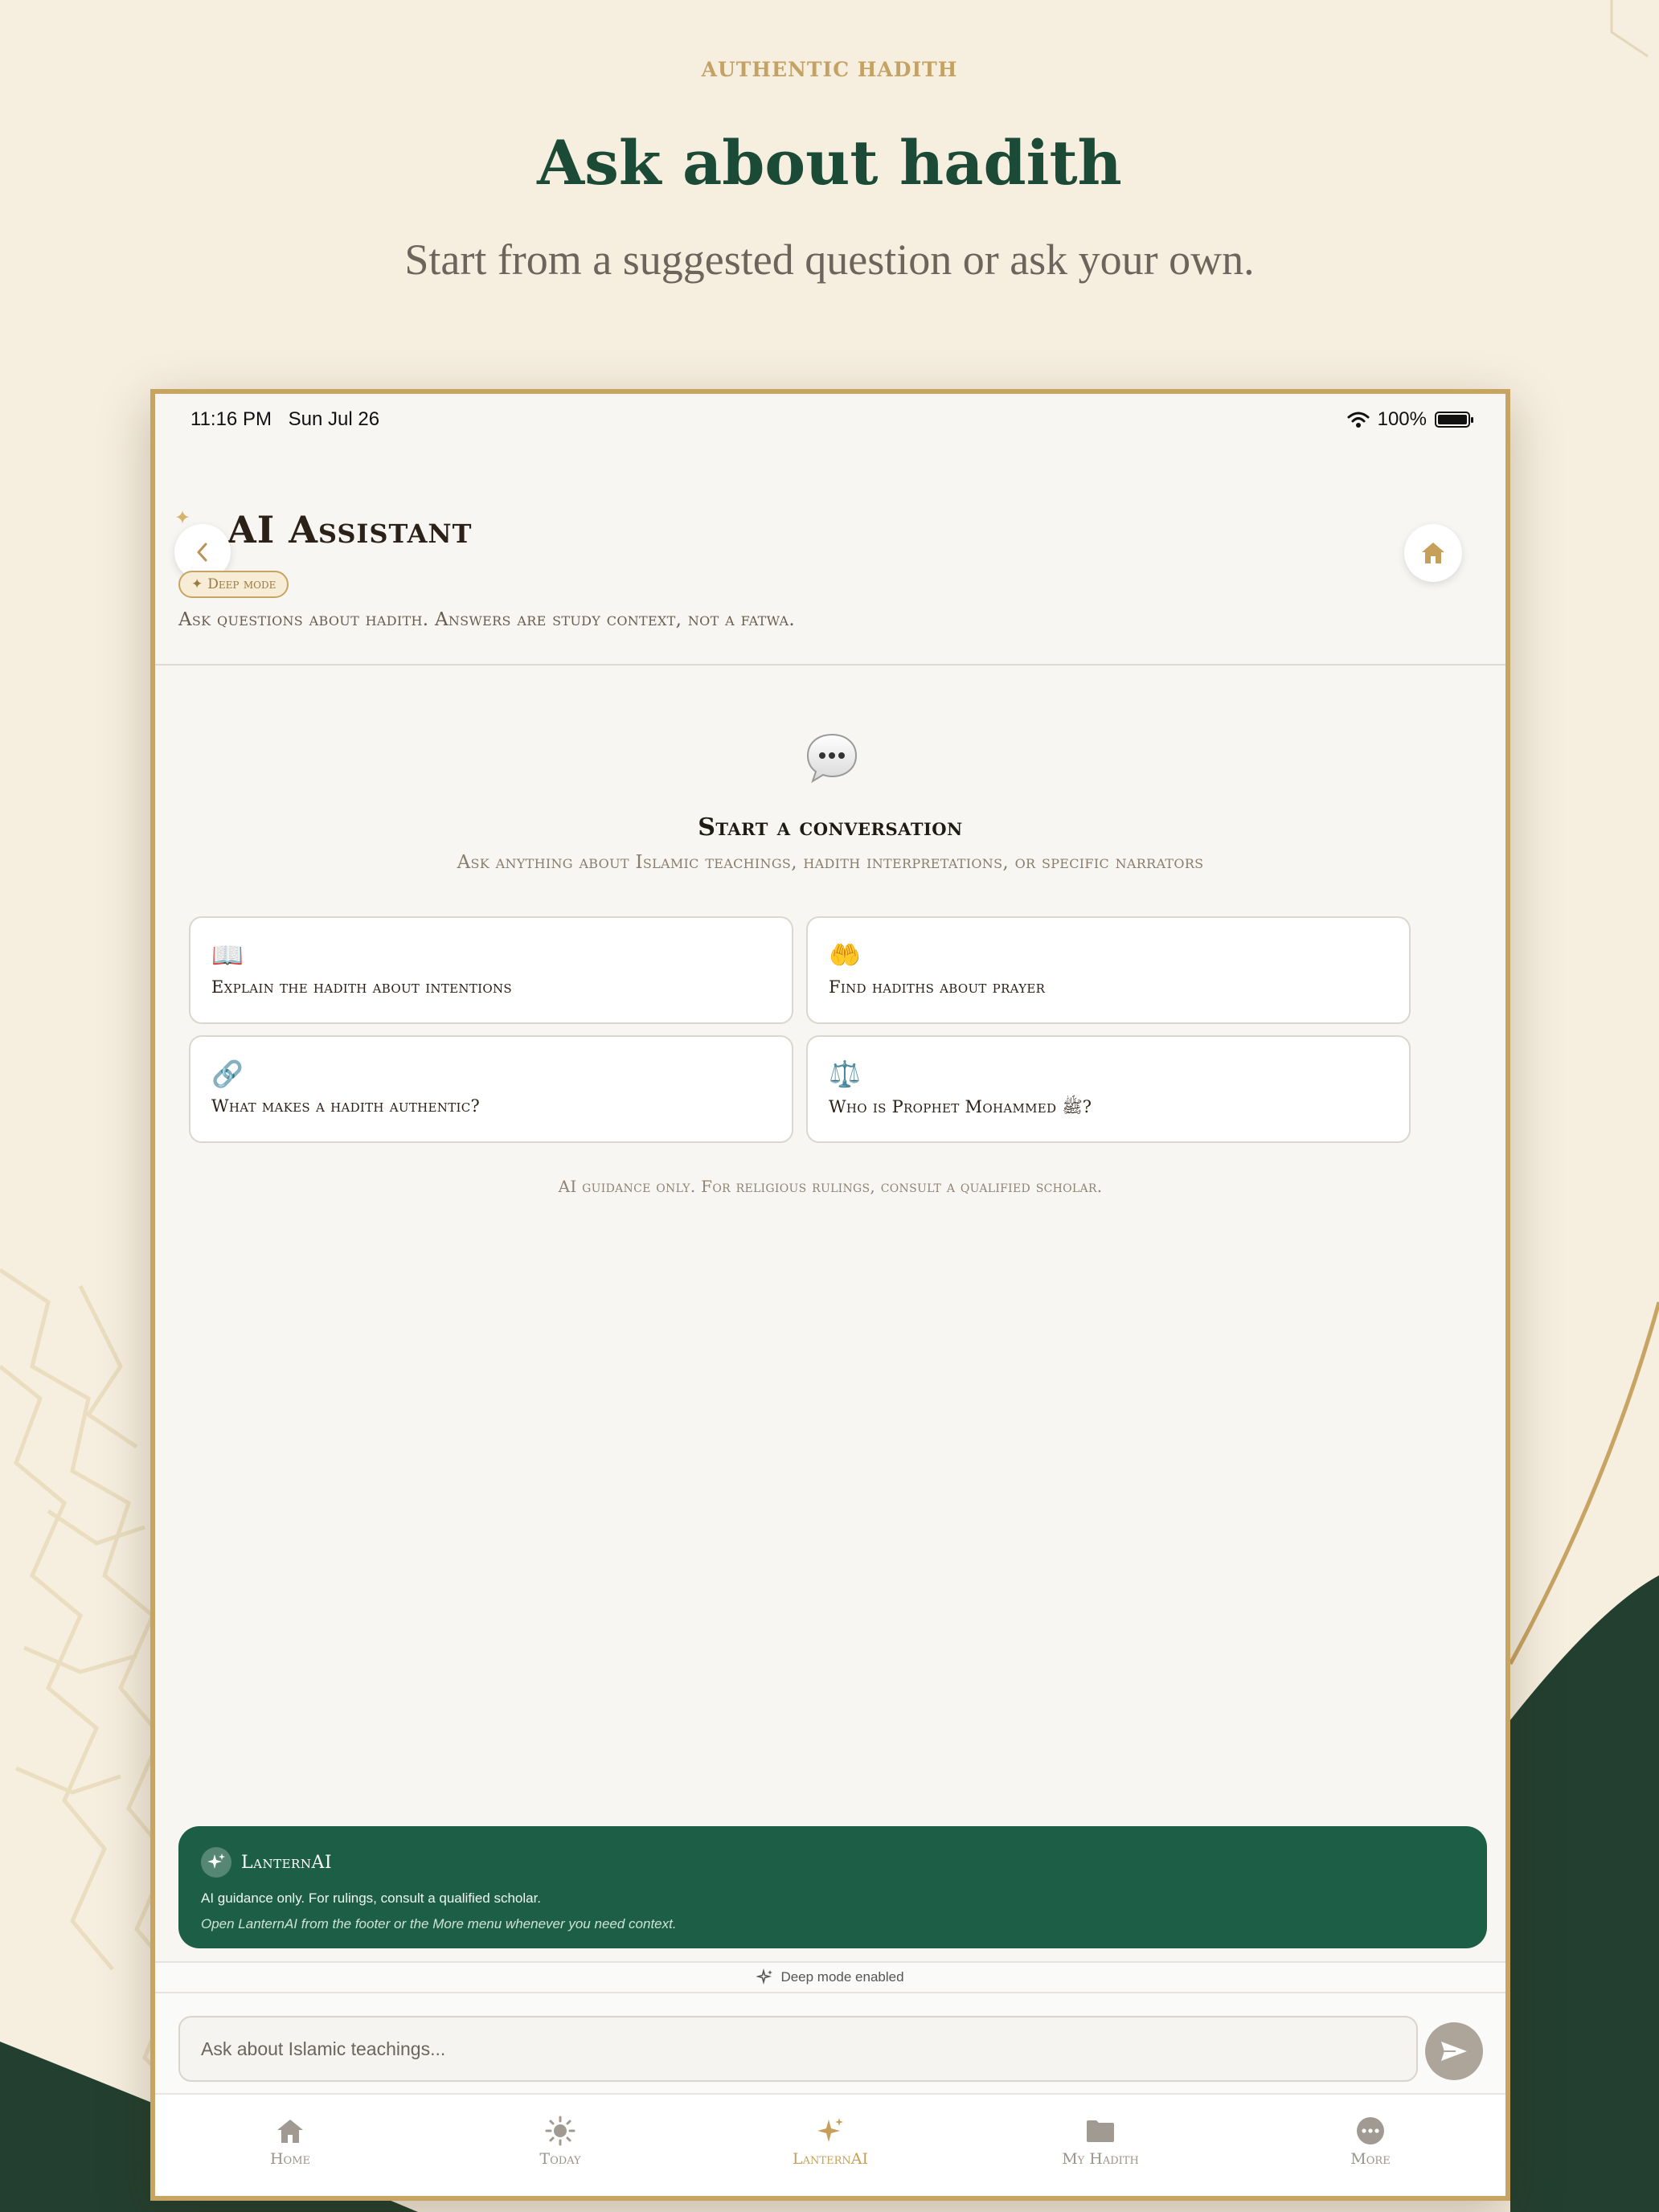 Image resolution: width=1659 pixels, height=2212 pixels. I want to click on suggestion-card-prophet: ⚖️ Who is Prophet Mohammed ﷺ?, so click(1108, 1089).